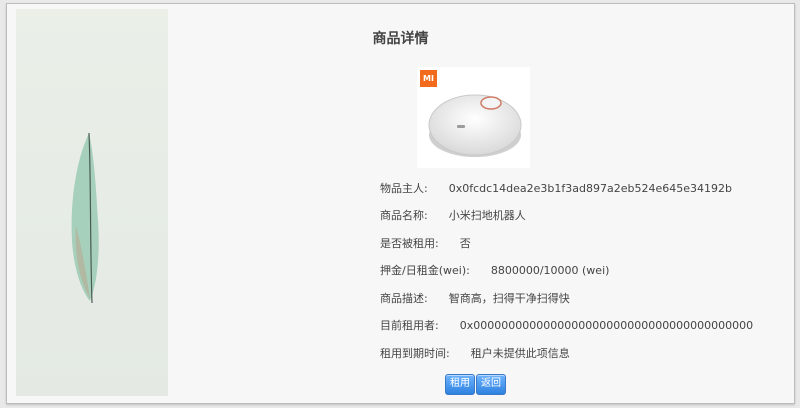 The height and width of the screenshot is (408, 800). Describe the element at coordinates (425, 270) in the screenshot. I see `deposit-label: 押金/日租金(wei):` at that location.